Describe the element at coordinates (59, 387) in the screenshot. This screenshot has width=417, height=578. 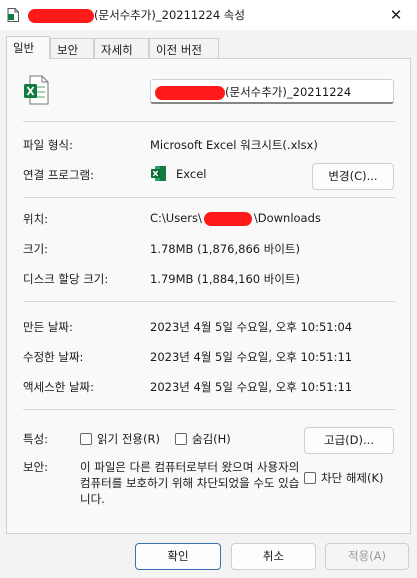
I see `accessed-label: 액세스한 날짜:` at that location.